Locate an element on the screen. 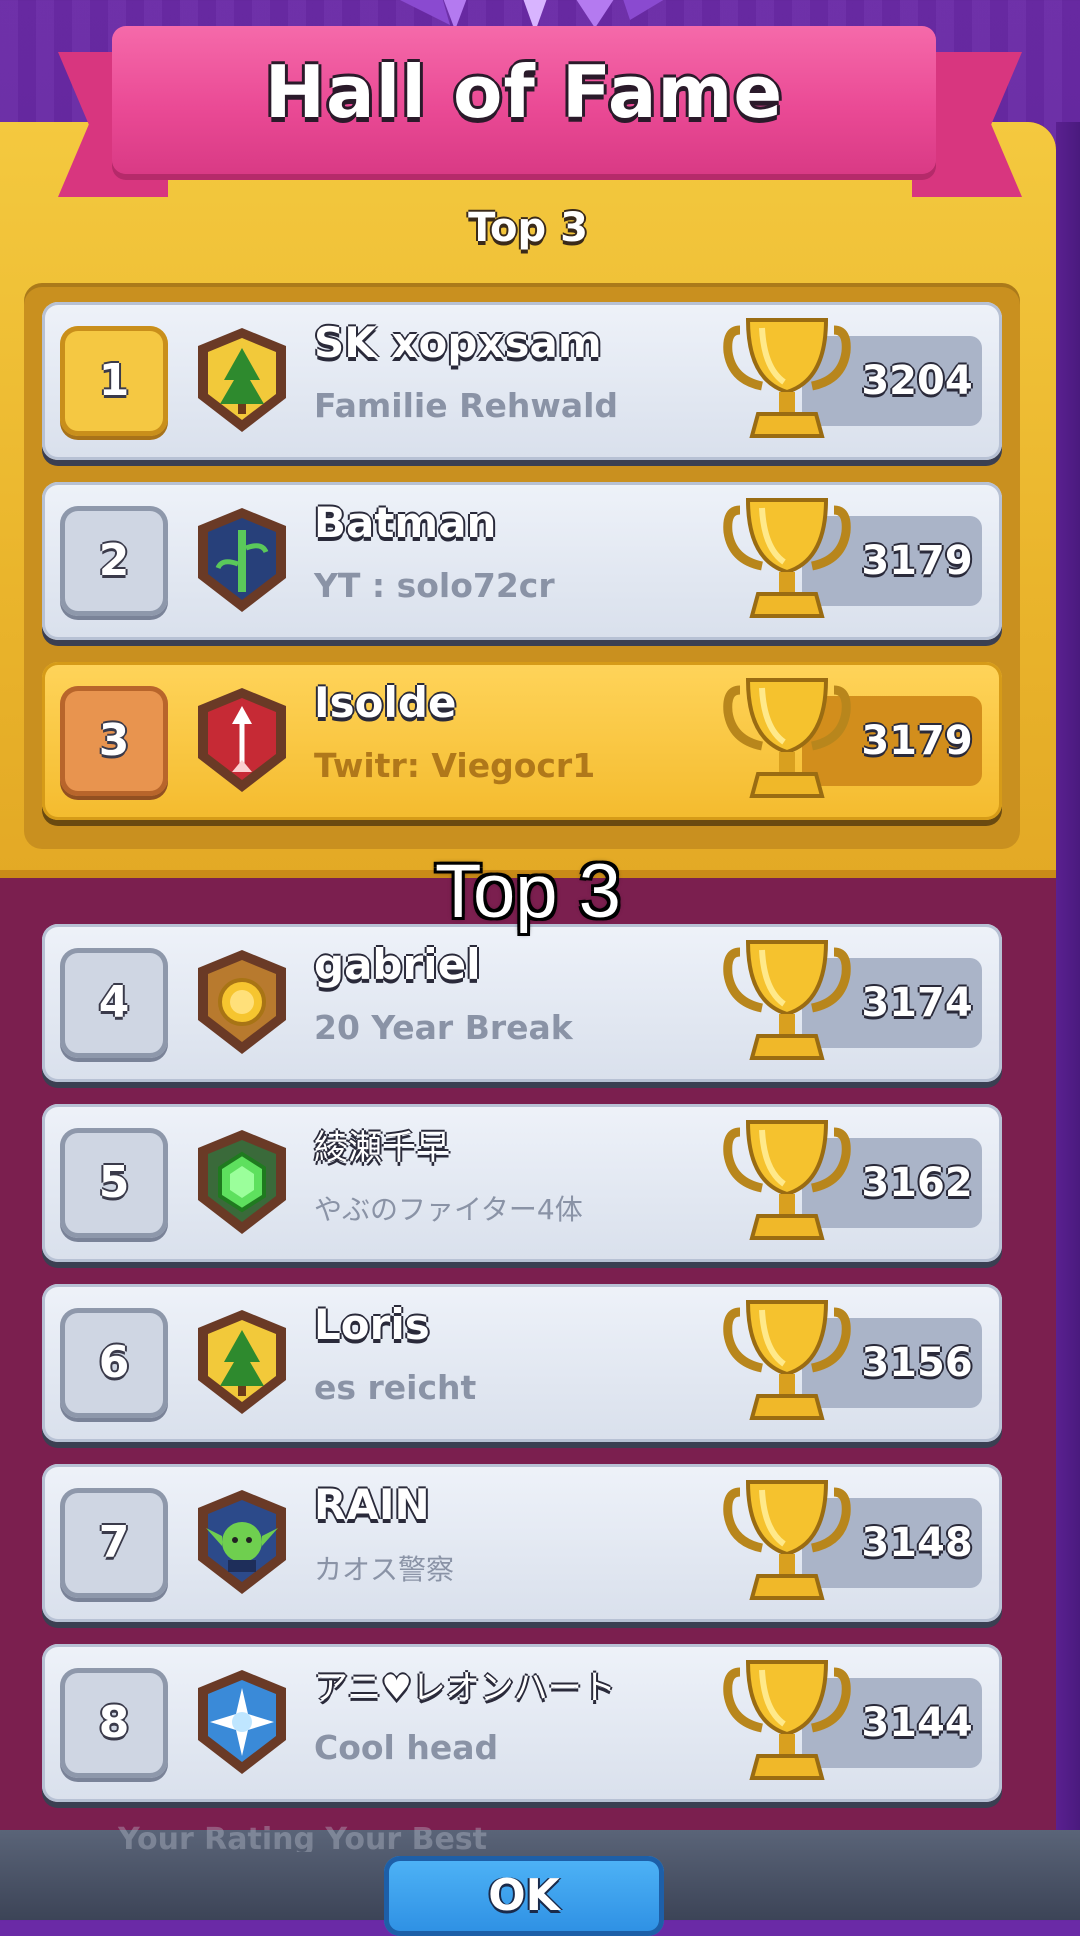 The width and height of the screenshot is (1080, 1936). clan-name: es reicht is located at coordinates (534, 1393).